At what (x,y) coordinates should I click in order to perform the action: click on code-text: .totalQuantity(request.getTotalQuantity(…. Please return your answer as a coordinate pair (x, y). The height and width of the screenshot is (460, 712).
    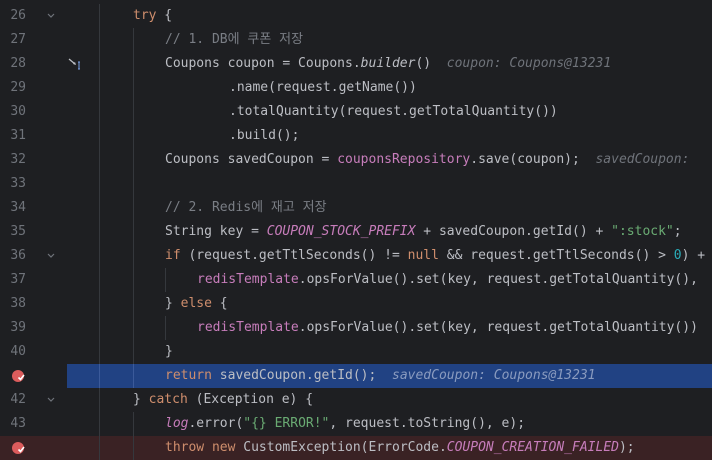
    Looking at the image, I should click on (393, 111).